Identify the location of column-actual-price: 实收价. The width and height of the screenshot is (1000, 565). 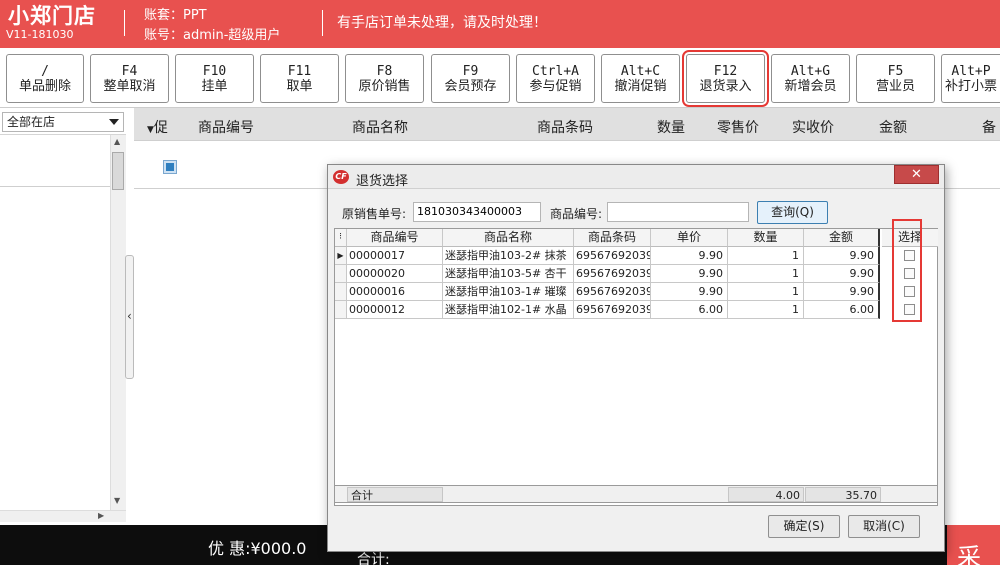
(813, 127).